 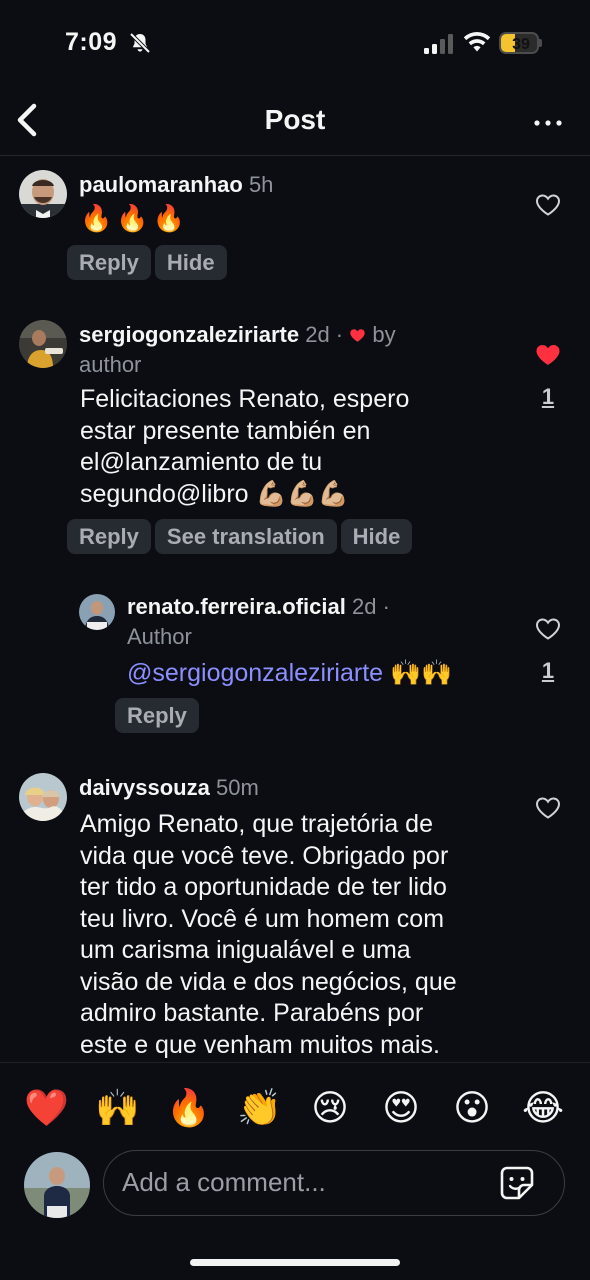 I want to click on comment-username: paulomaranhao, so click(x=161, y=184).